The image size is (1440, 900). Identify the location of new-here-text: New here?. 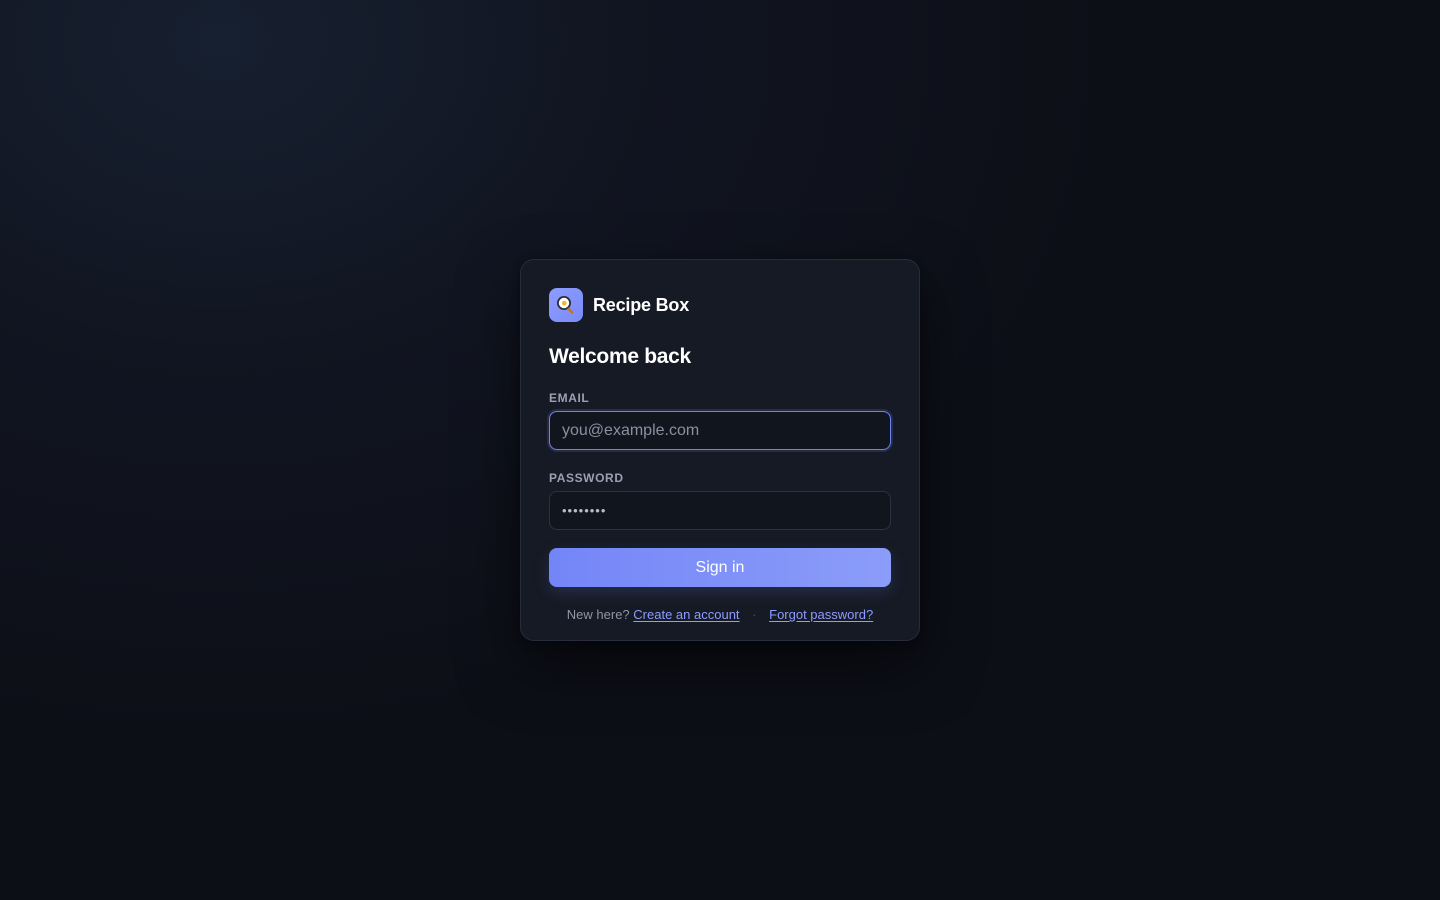
(598, 614).